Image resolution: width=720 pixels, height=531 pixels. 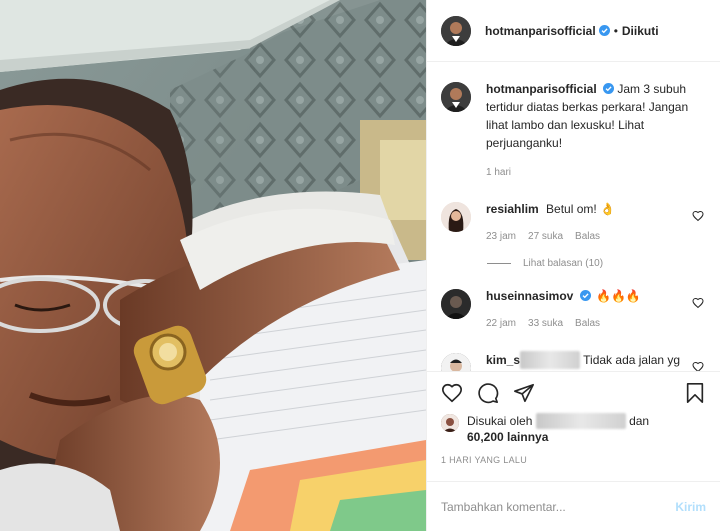 What do you see at coordinates (503, 360) in the screenshot?
I see `comment-username: kim_s` at bounding box center [503, 360].